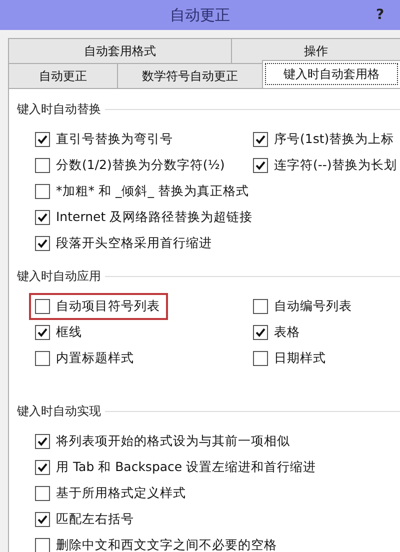  Describe the element at coordinates (95, 519) in the screenshot. I see `checkbox-label: 匹配左右括号` at that location.